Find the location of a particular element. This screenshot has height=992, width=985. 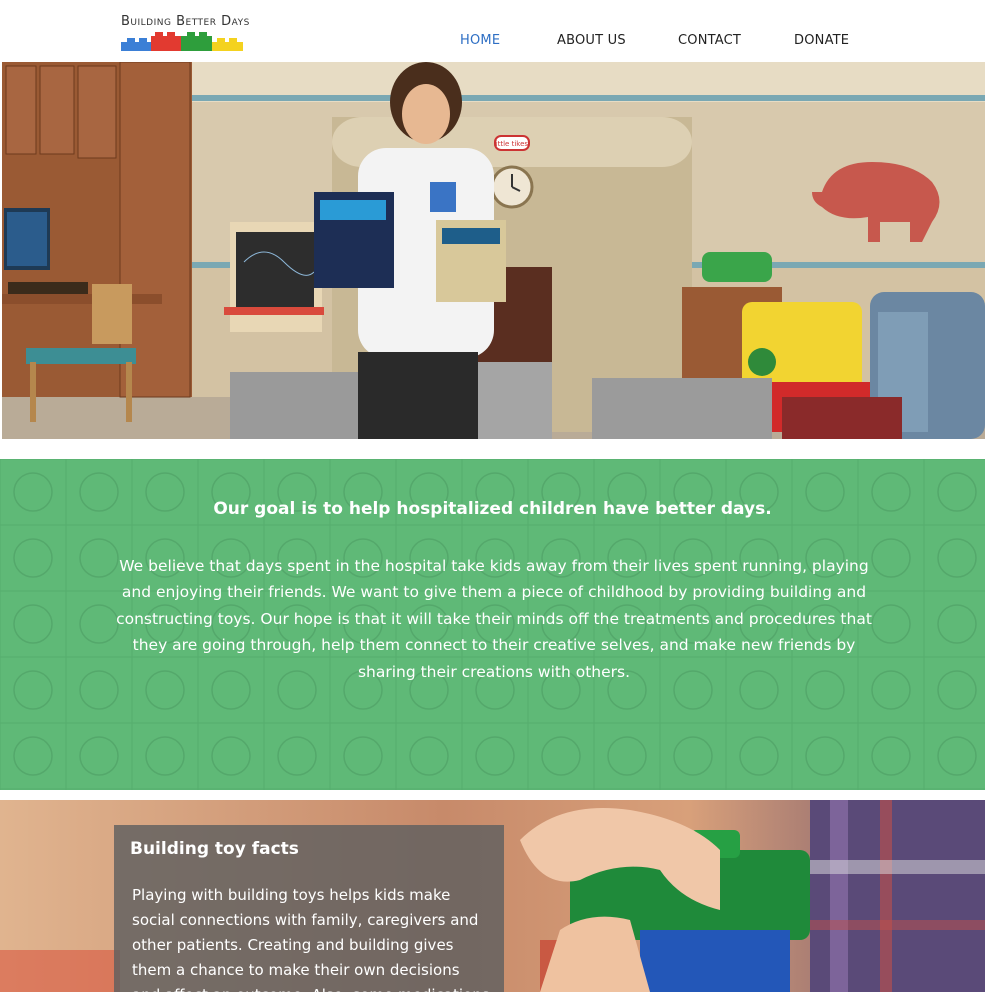

facts-title: Building toy facts is located at coordinates (214, 849).